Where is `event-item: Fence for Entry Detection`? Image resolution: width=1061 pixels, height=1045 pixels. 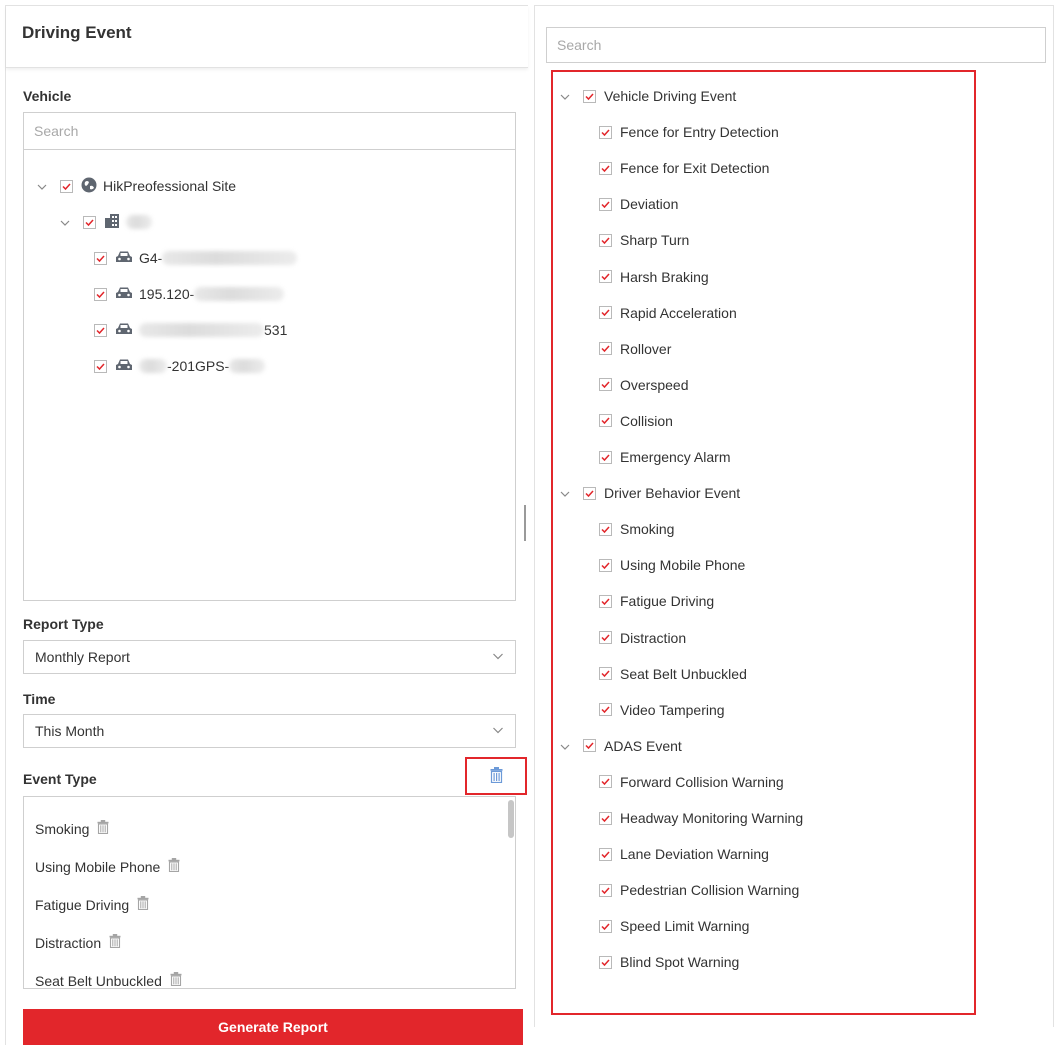
event-item: Fence for Entry Detection is located at coordinates (689, 132).